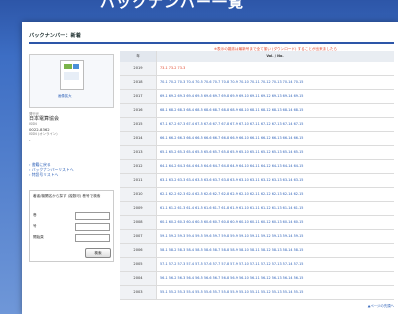 This screenshot has width=398, height=314. What do you see at coordinates (138, 56) in the screenshot?
I see `year-header: 年` at bounding box center [138, 56].